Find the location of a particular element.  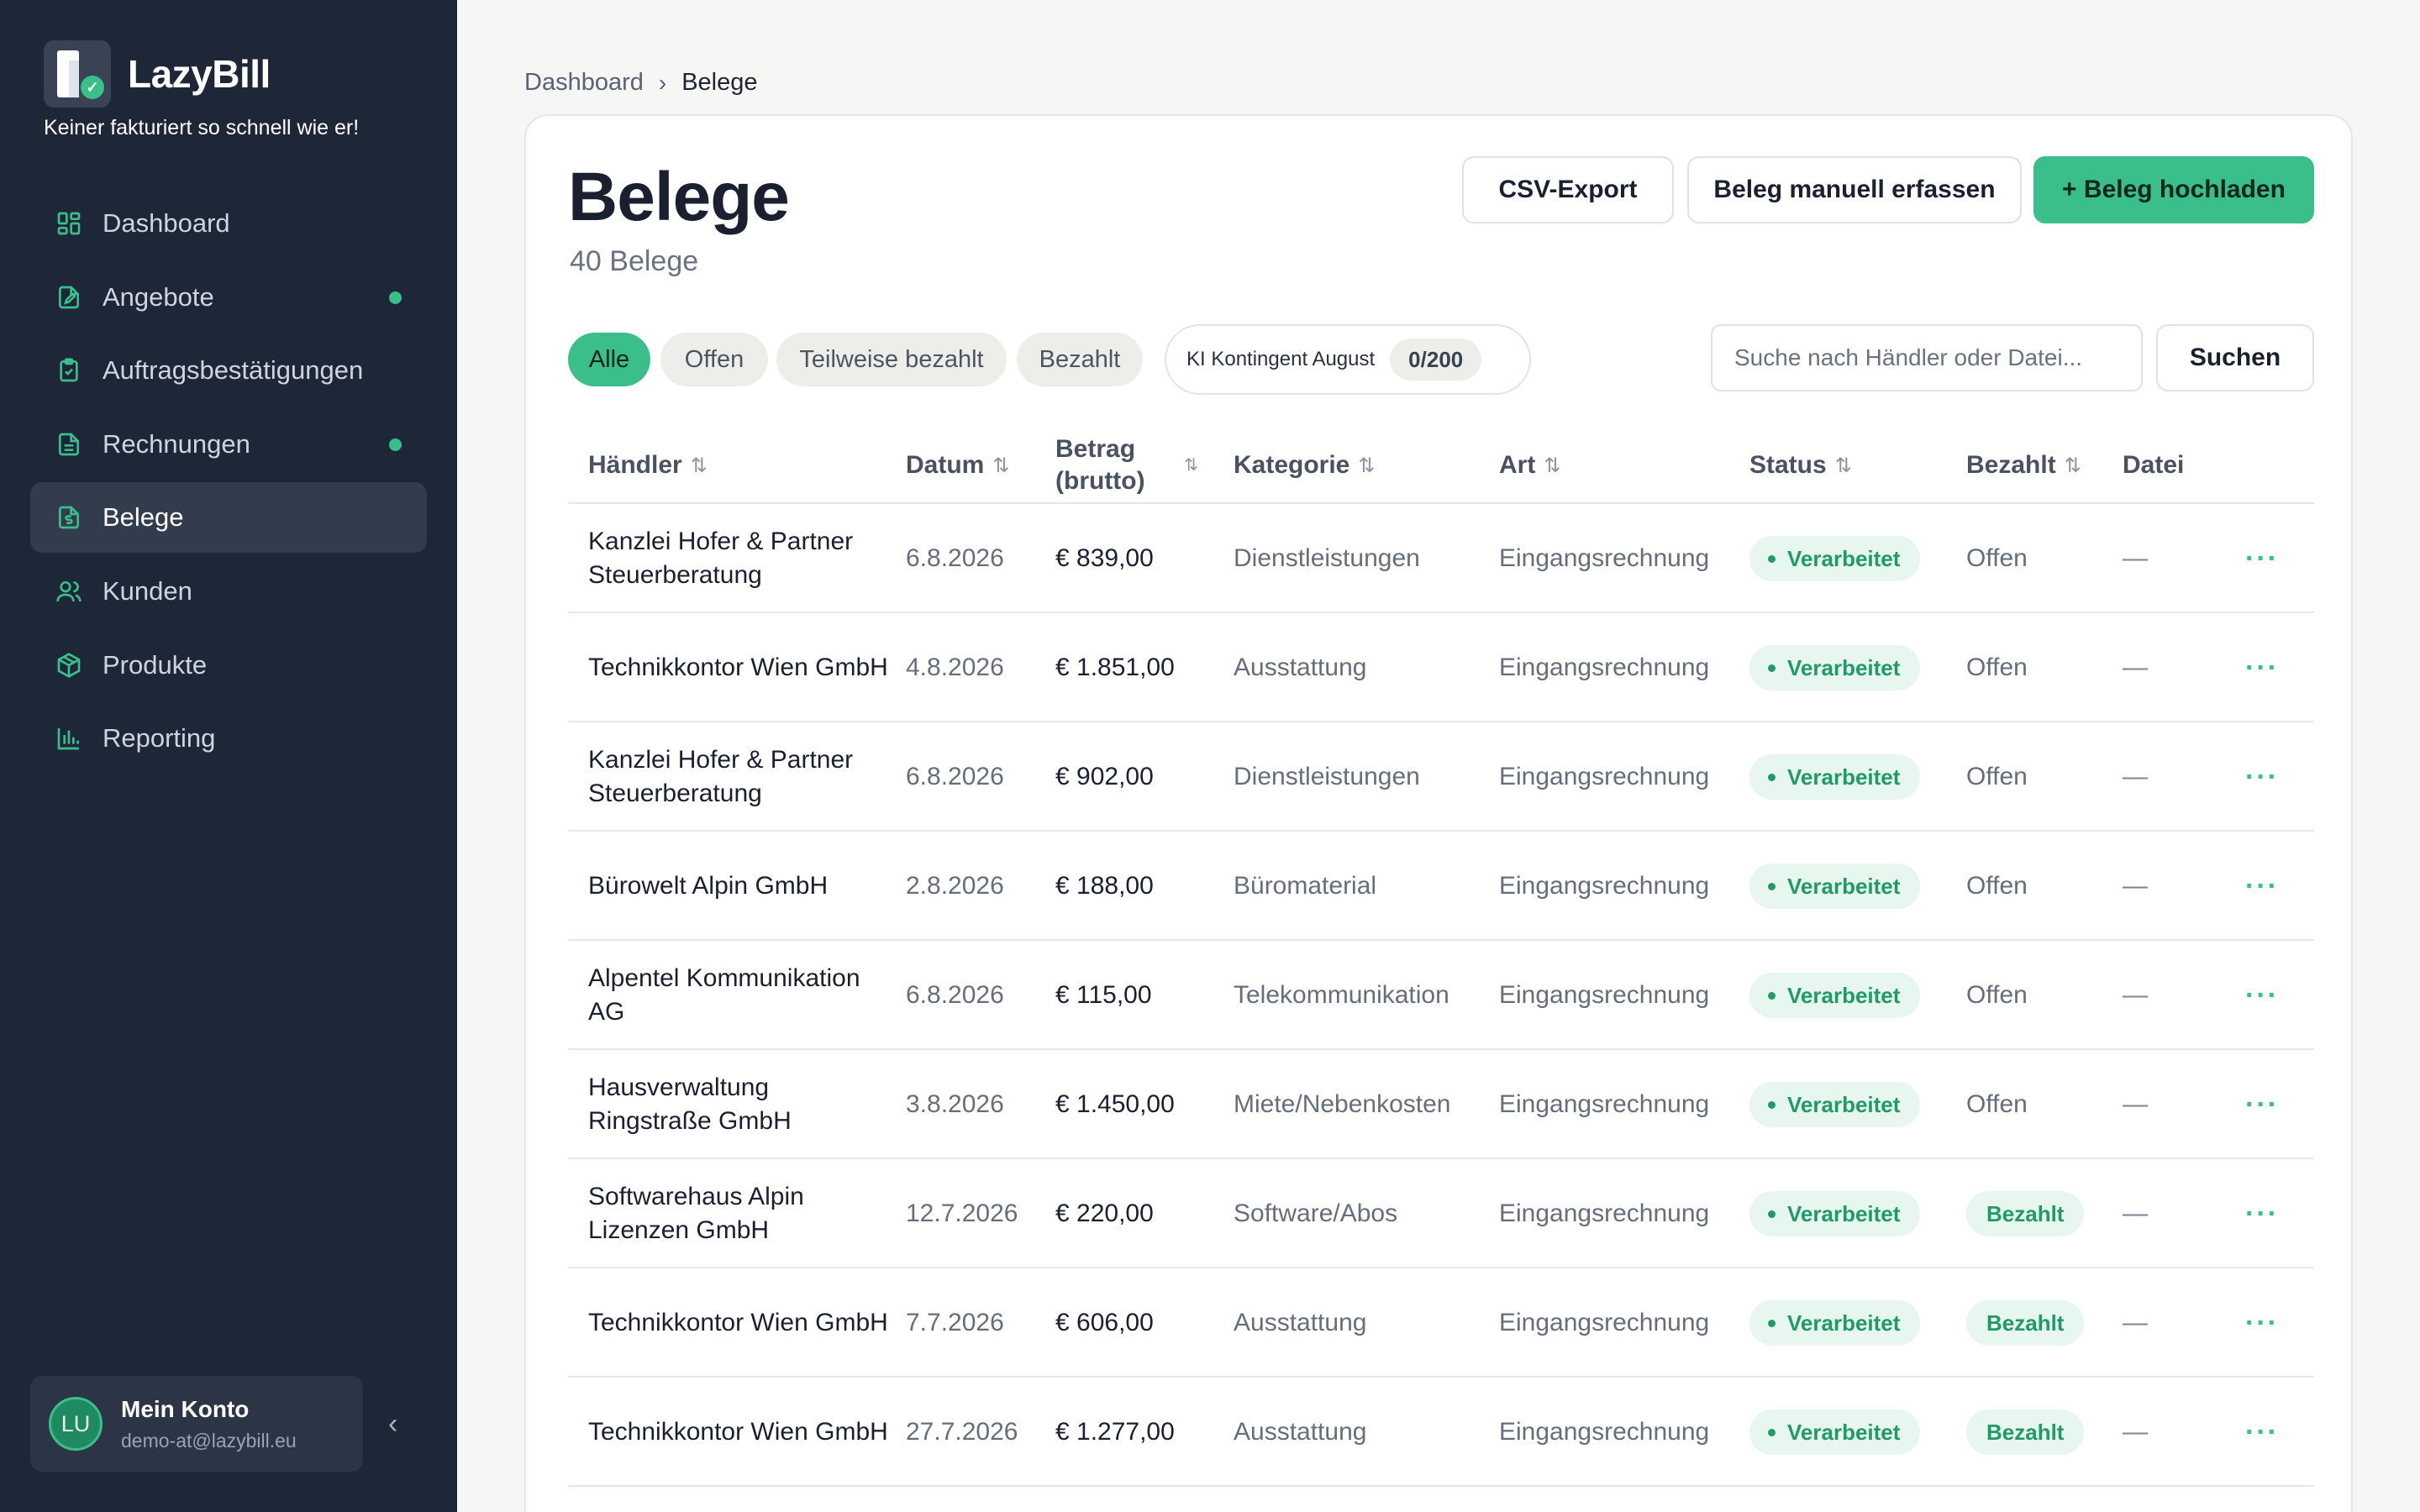

column-header-type: Art ⇅ is located at coordinates (1529, 465).